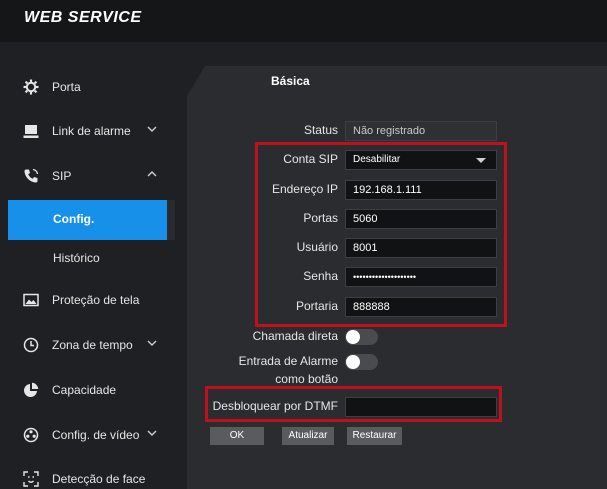  I want to click on sidebar-subitem-config: Config., so click(91, 220).